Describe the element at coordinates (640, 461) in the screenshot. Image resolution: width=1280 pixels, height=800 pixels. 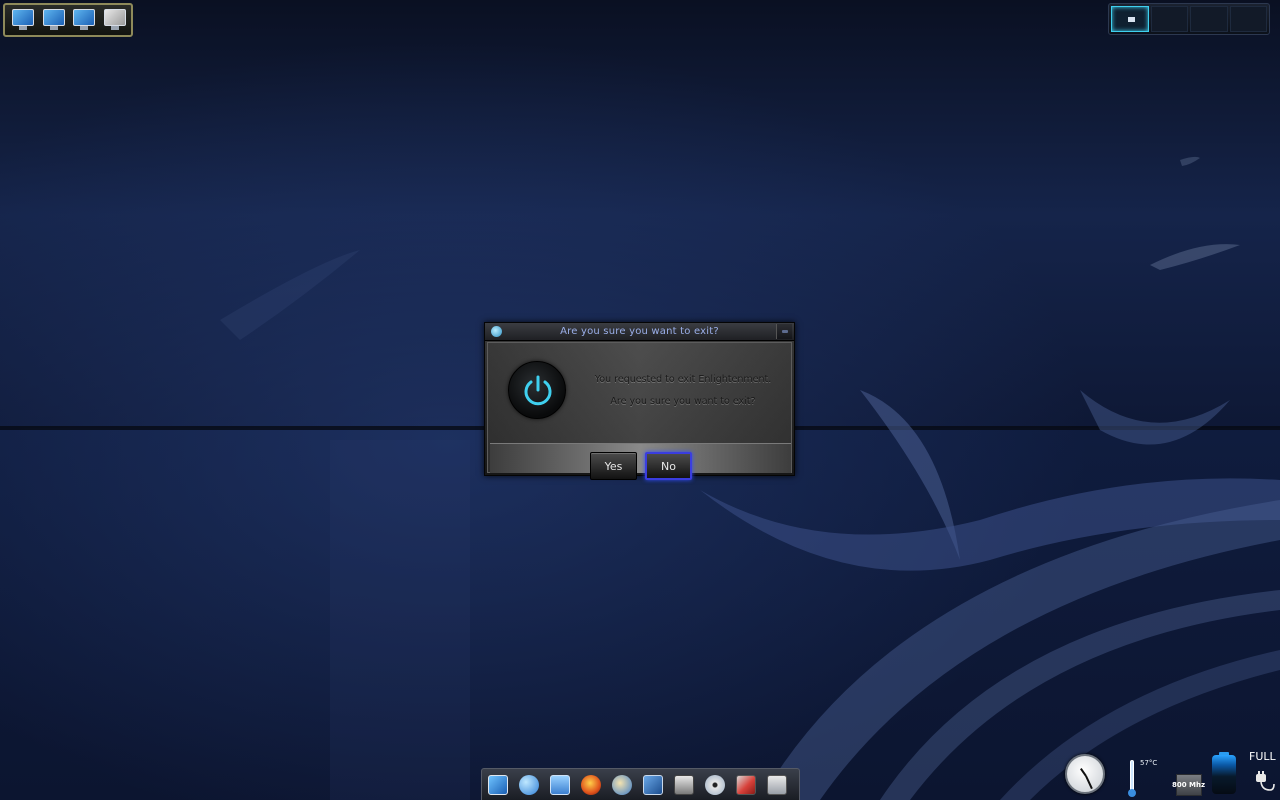
I see `dialog-button-area: Yes No` at that location.